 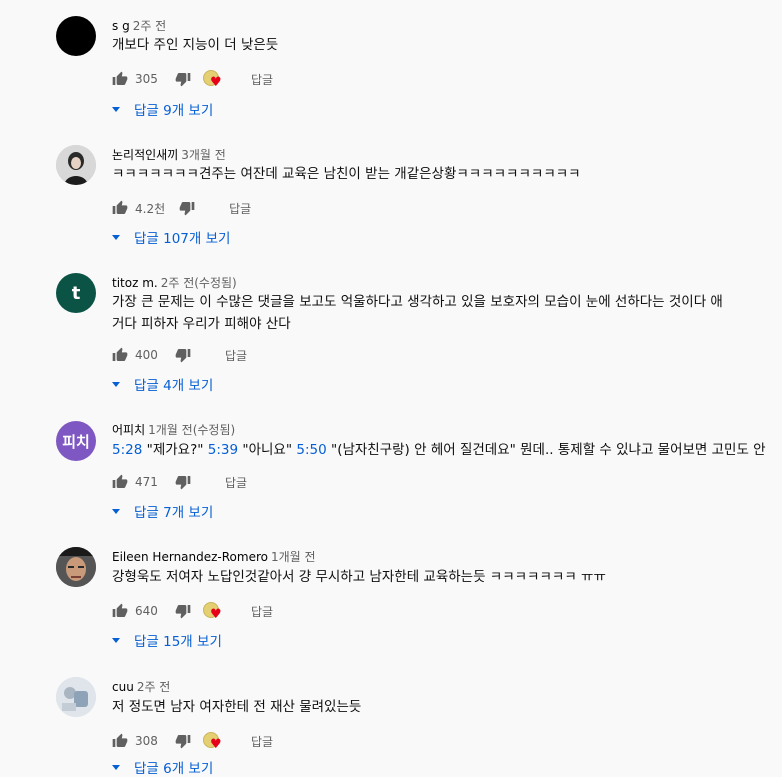 I want to click on like-count: 471, so click(x=146, y=482).